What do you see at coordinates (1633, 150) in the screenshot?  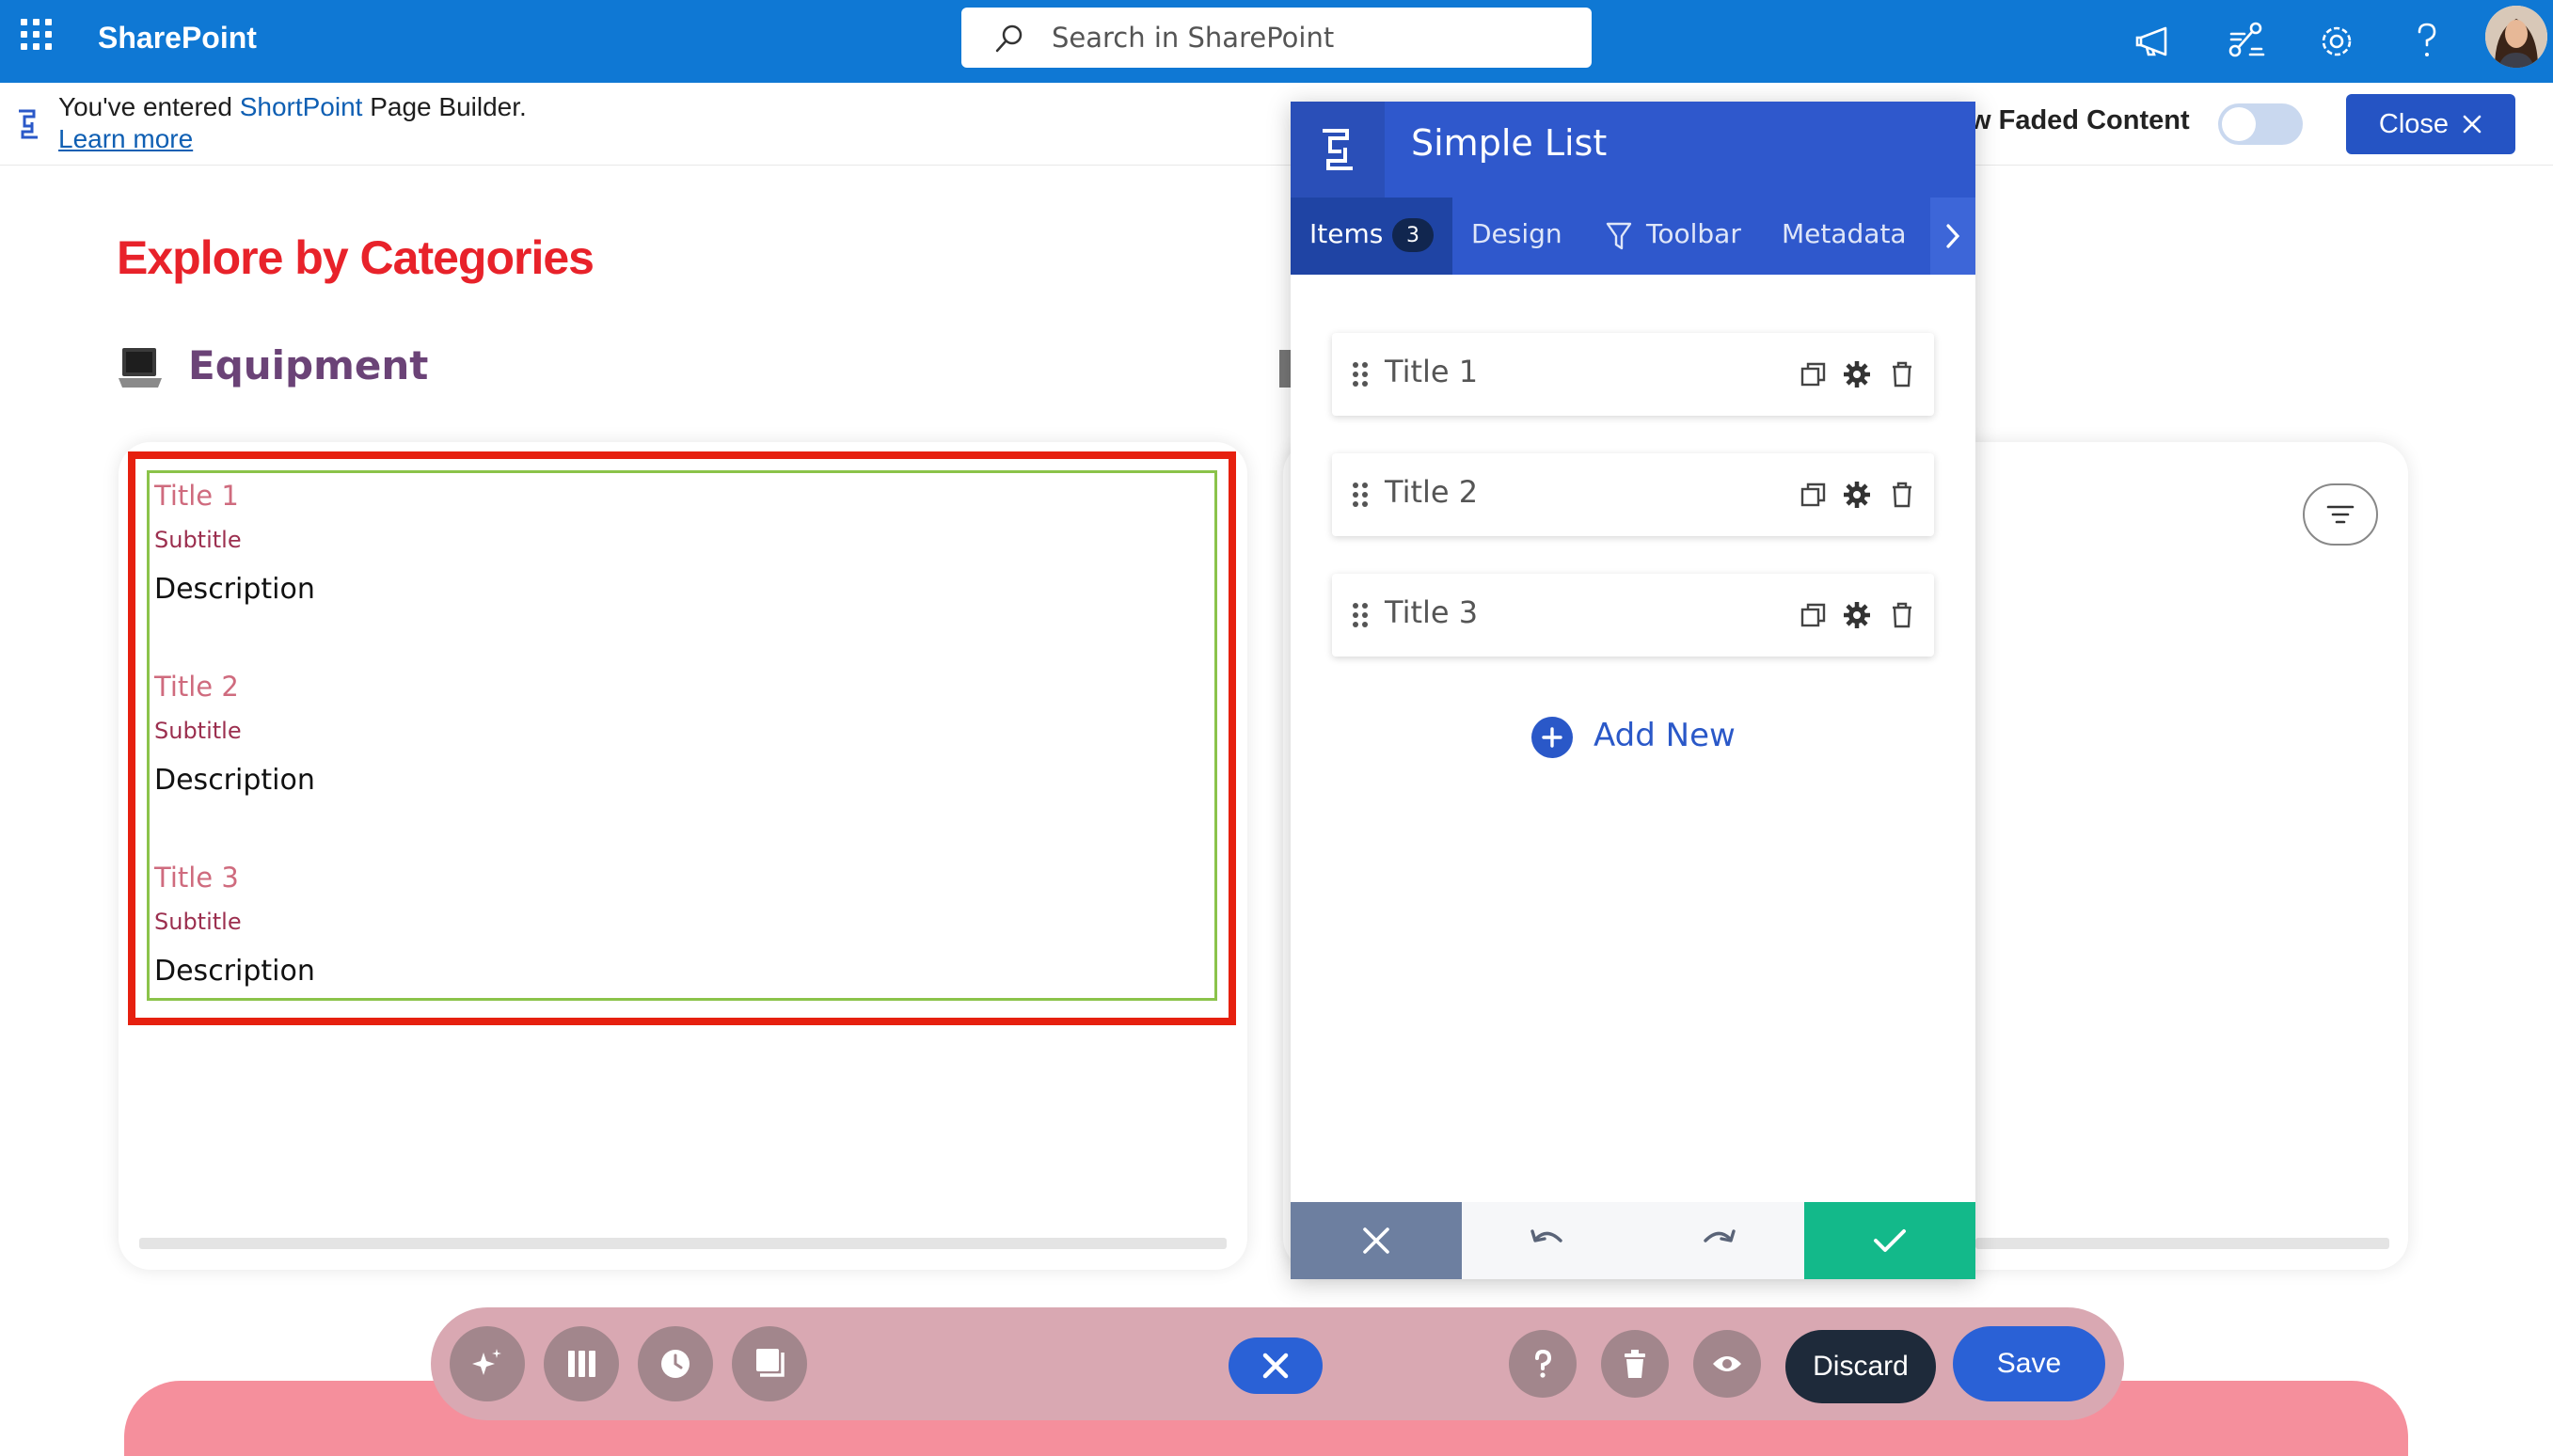 I see `panel-header` at bounding box center [1633, 150].